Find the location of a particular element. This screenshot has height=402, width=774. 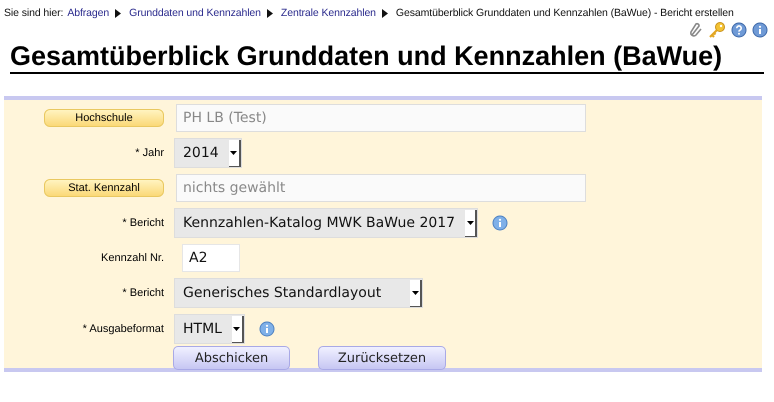

field-label: Kennzahl Nr. is located at coordinates (132, 258).